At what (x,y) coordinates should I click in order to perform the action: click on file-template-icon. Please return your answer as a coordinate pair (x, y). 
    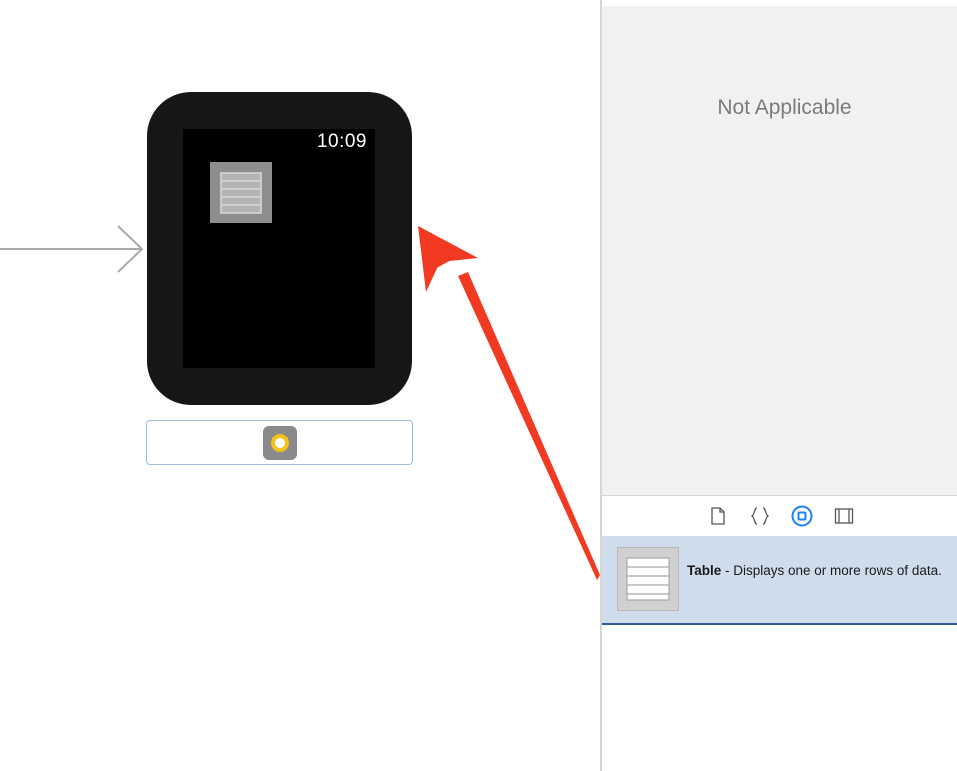
    Looking at the image, I should click on (718, 516).